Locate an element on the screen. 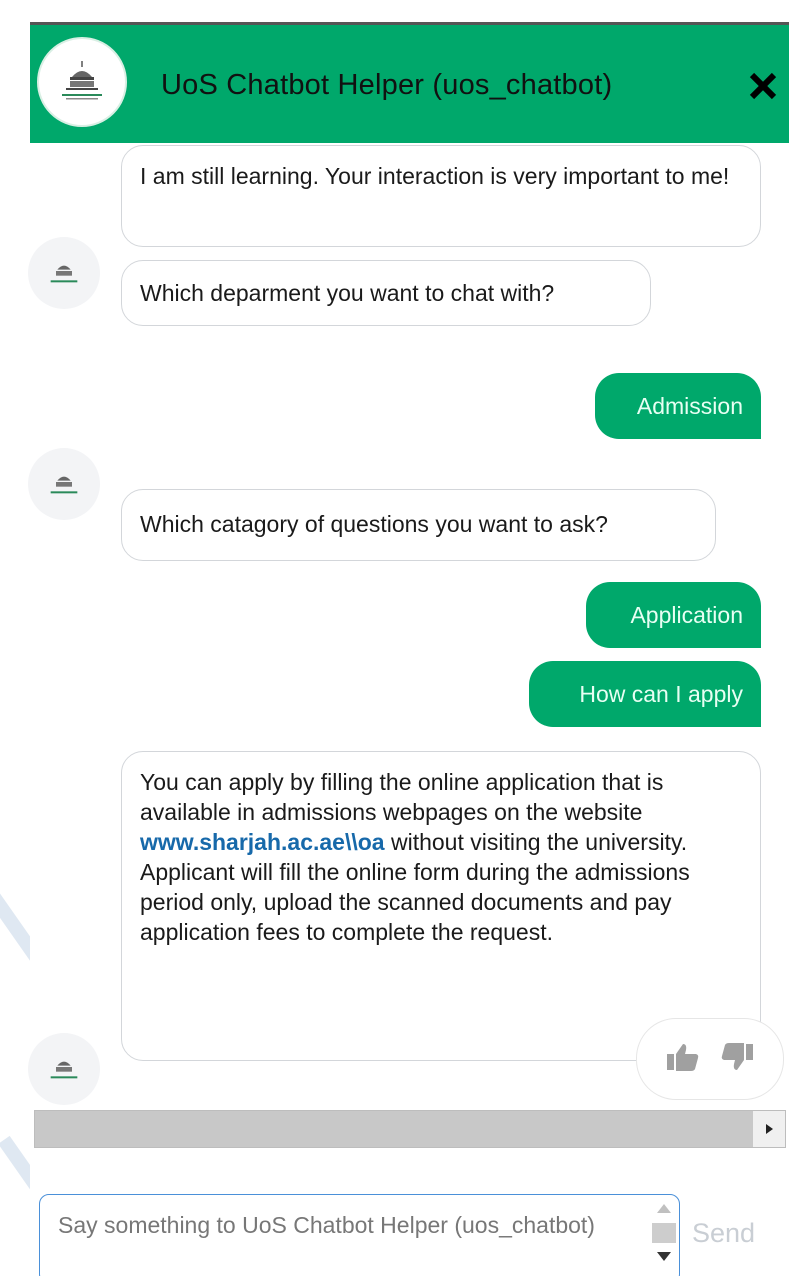 The height and width of the screenshot is (1276, 789). scroll-up-icon is located at coordinates (664, 1208).